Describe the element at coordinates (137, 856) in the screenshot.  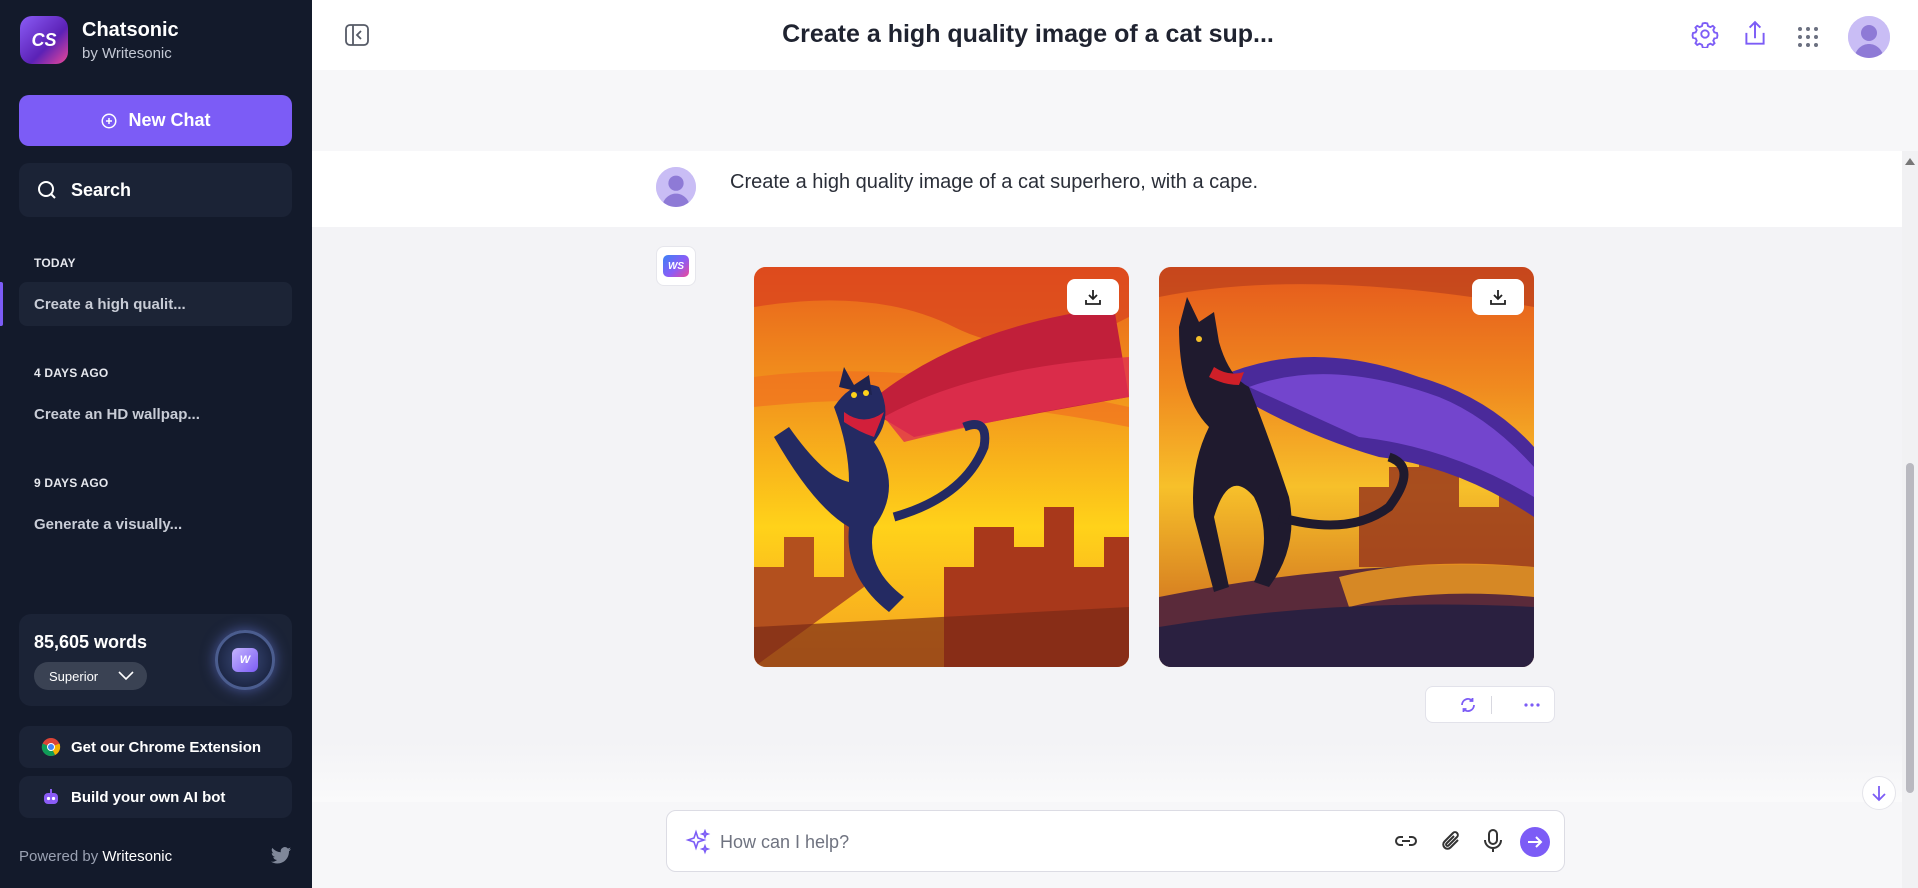
I see `powered-brand: Writesonic` at that location.